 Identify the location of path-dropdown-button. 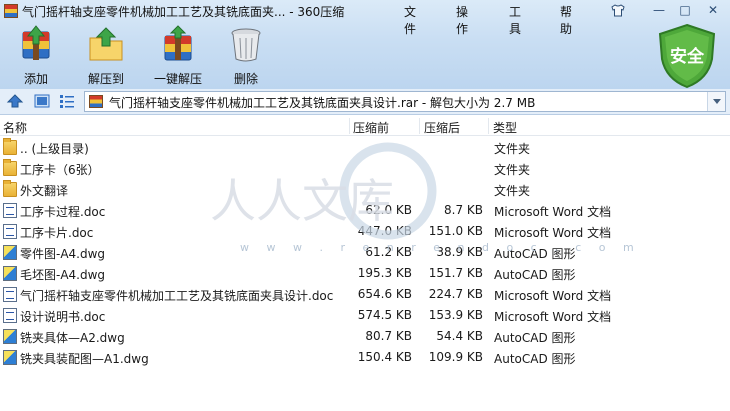
(716, 101).